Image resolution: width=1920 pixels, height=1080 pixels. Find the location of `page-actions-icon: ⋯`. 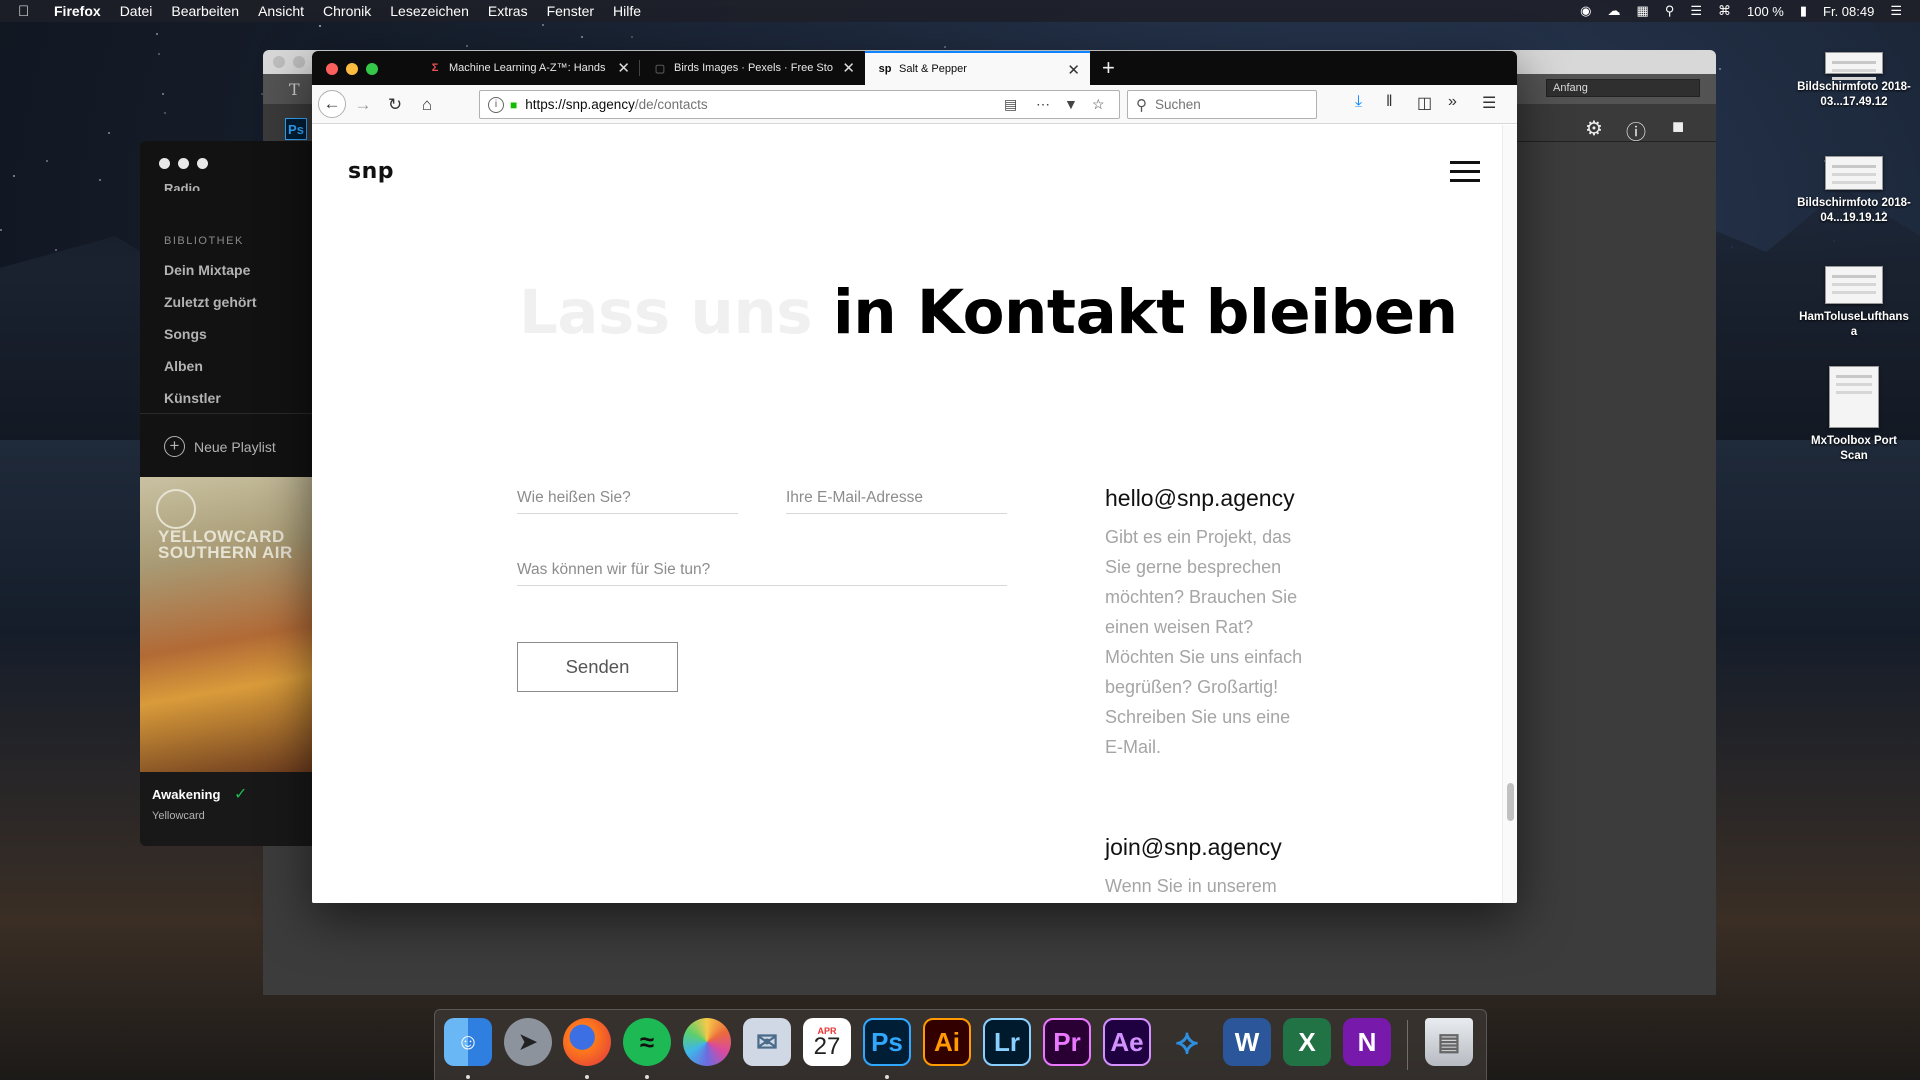

page-actions-icon: ⋯ is located at coordinates (1043, 104).